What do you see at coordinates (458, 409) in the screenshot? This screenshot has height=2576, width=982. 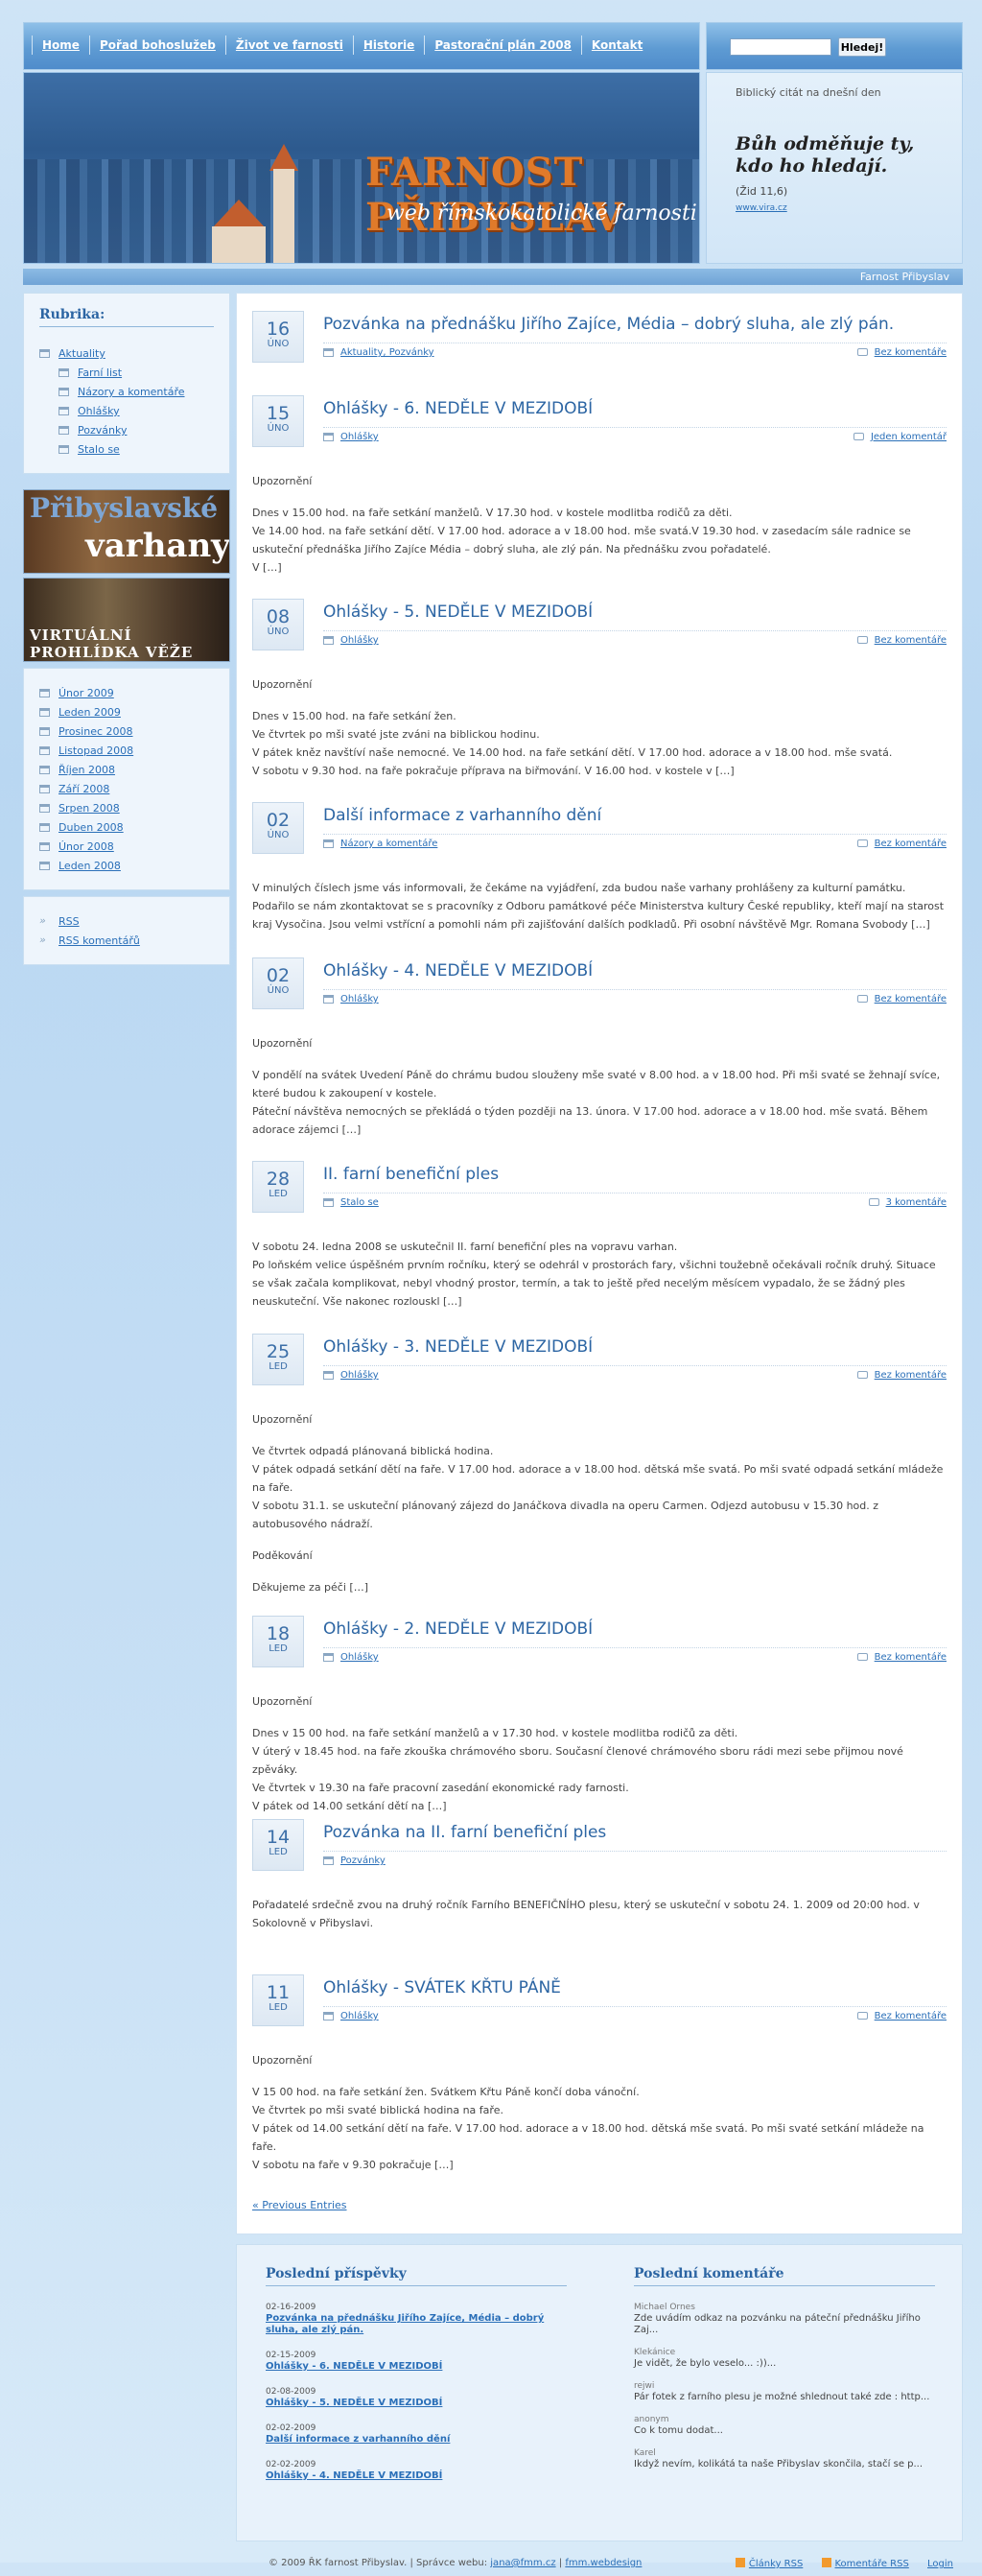 I see `post-title-link: Ohlášky - 6. NEDĚLE V MEZIDOBÍ` at bounding box center [458, 409].